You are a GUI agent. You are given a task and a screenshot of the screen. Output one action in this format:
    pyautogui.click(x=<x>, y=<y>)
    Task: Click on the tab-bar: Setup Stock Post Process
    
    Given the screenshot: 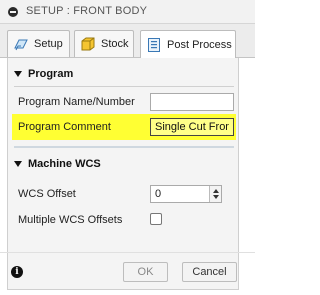 What is the action you would take?
    pyautogui.click(x=127, y=41)
    